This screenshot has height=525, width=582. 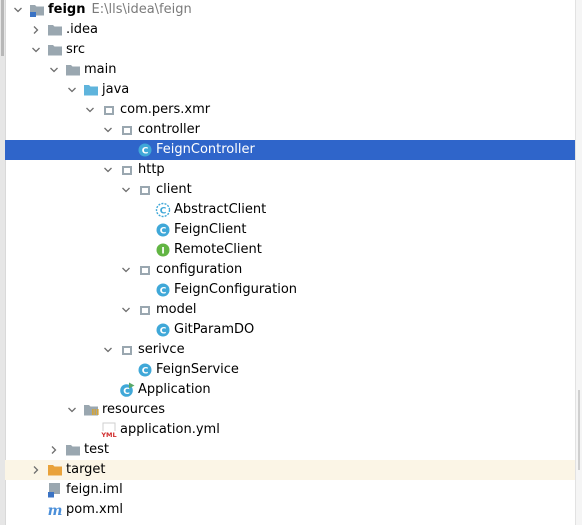 What do you see at coordinates (205, 149) in the screenshot?
I see `feign-controller-label: FeignController` at bounding box center [205, 149].